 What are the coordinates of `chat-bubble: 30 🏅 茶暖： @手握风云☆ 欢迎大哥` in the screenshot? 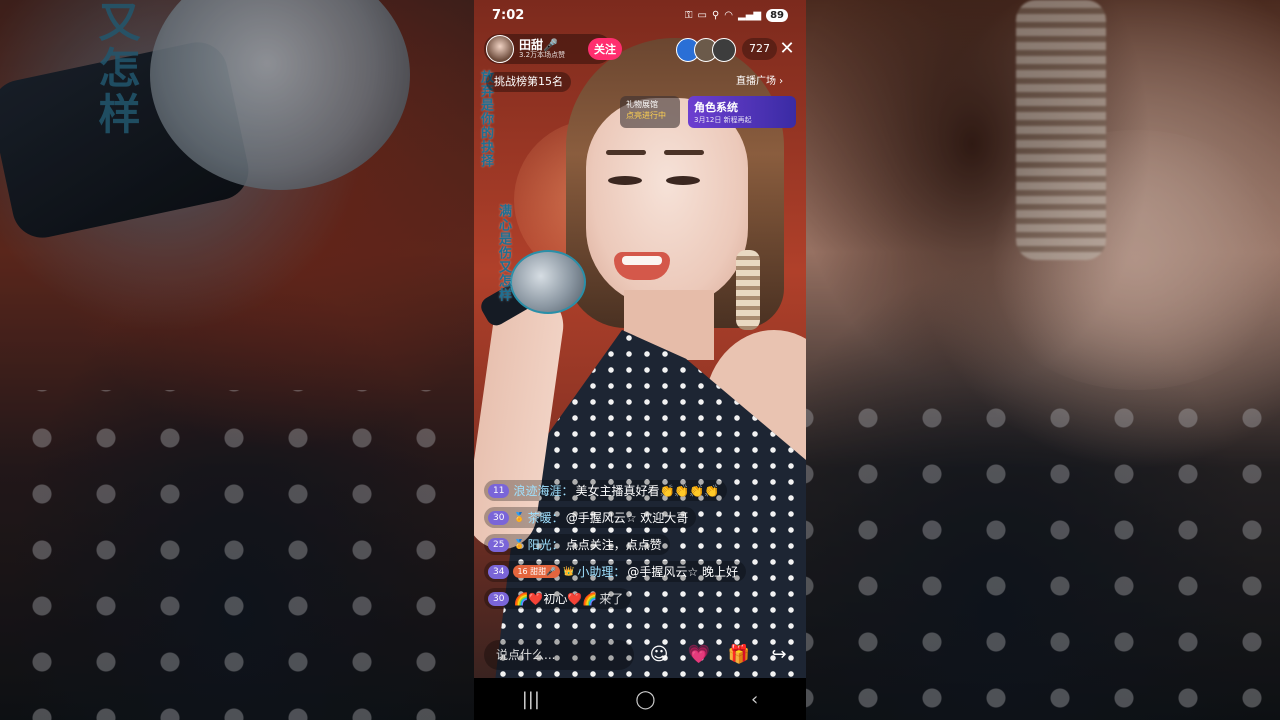 It's located at (590, 517).